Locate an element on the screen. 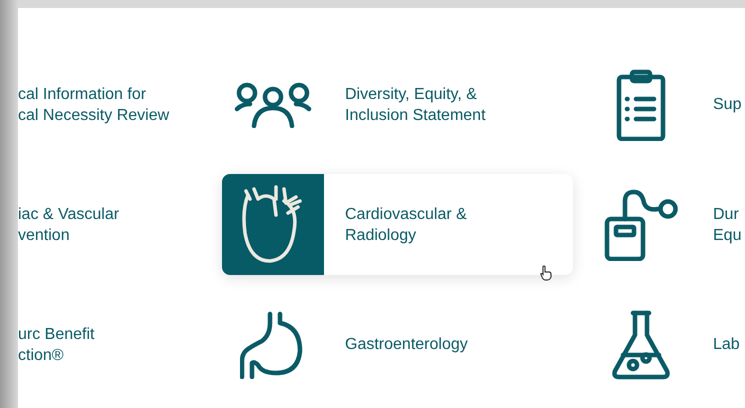 Image resolution: width=745 pixels, height=408 pixels. device-icon is located at coordinates (641, 224).